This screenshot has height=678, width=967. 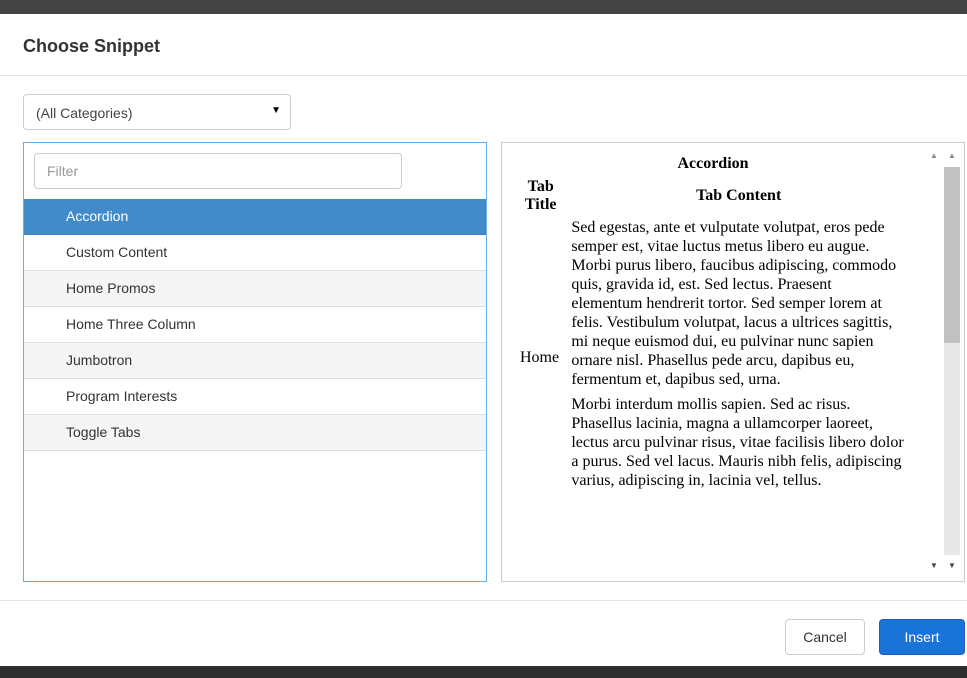 What do you see at coordinates (218, 171) in the screenshot?
I see `filter-input` at bounding box center [218, 171].